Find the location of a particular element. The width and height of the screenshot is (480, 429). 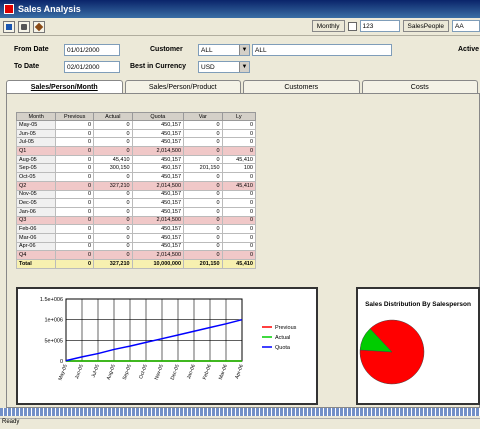

tab-customers: Customers is located at coordinates (301, 87).